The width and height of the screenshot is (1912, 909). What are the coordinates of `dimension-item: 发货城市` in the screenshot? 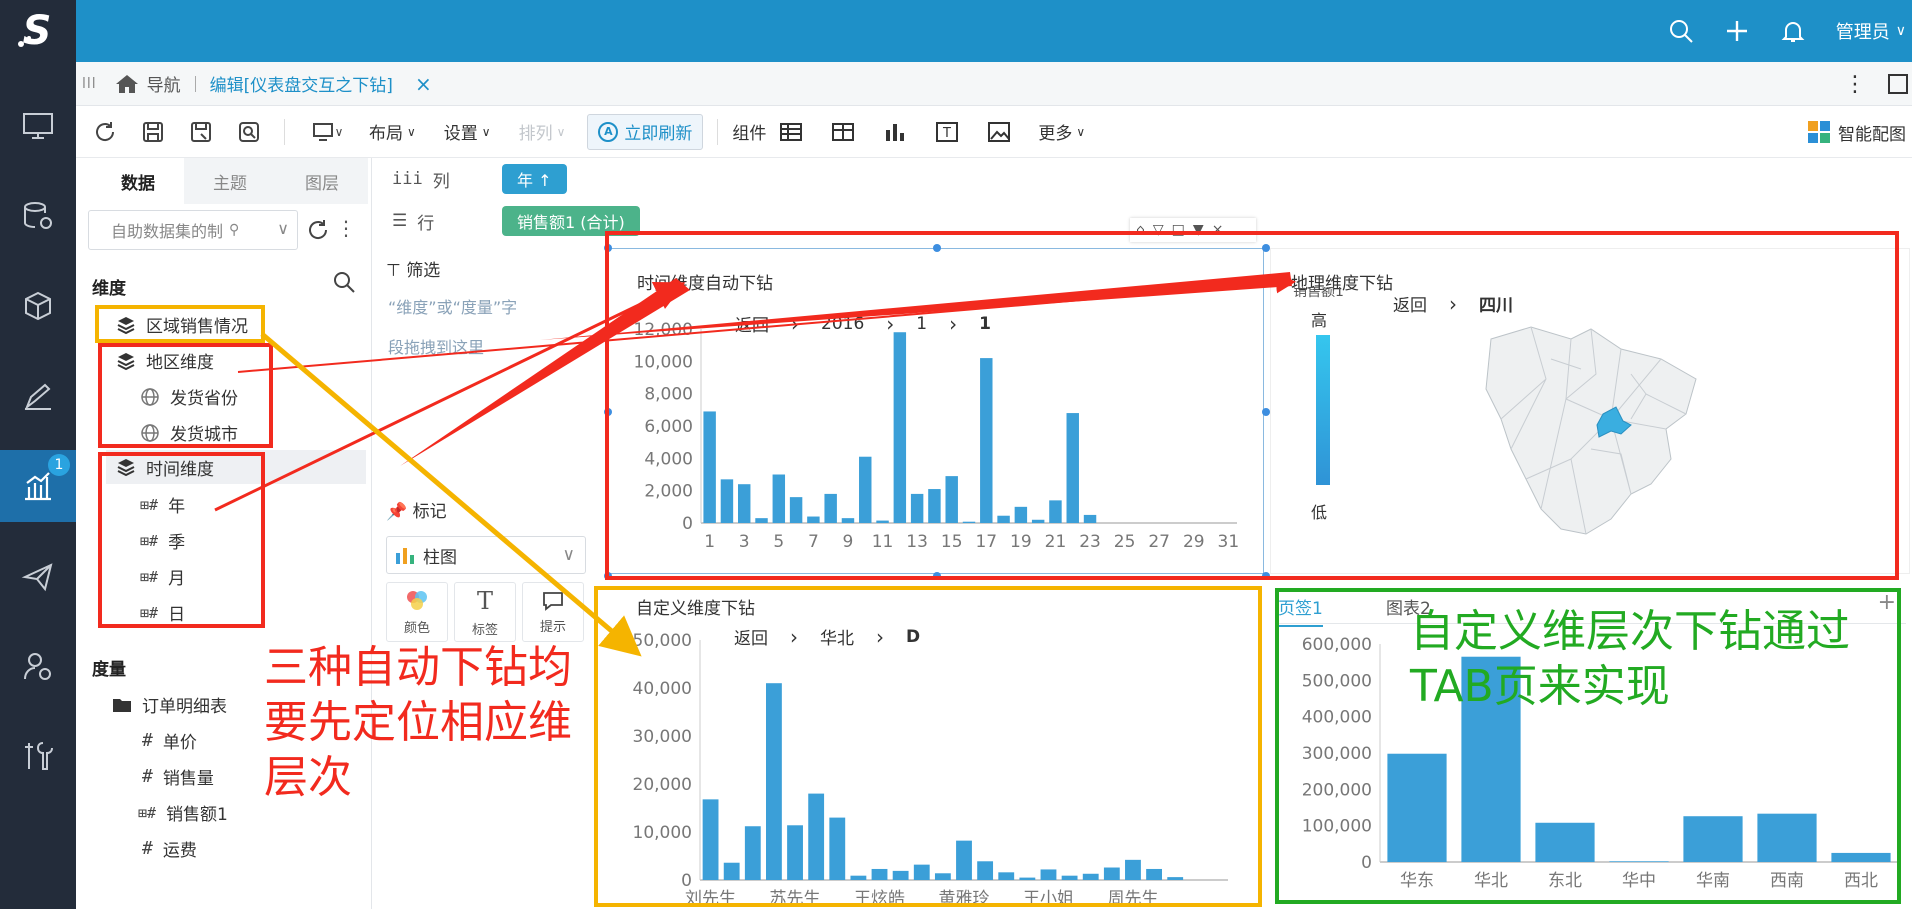 It's located at (189, 432).